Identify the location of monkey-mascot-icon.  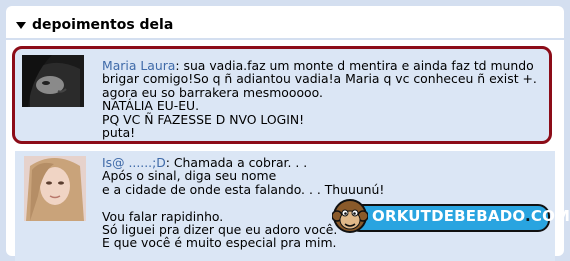
(350, 216).